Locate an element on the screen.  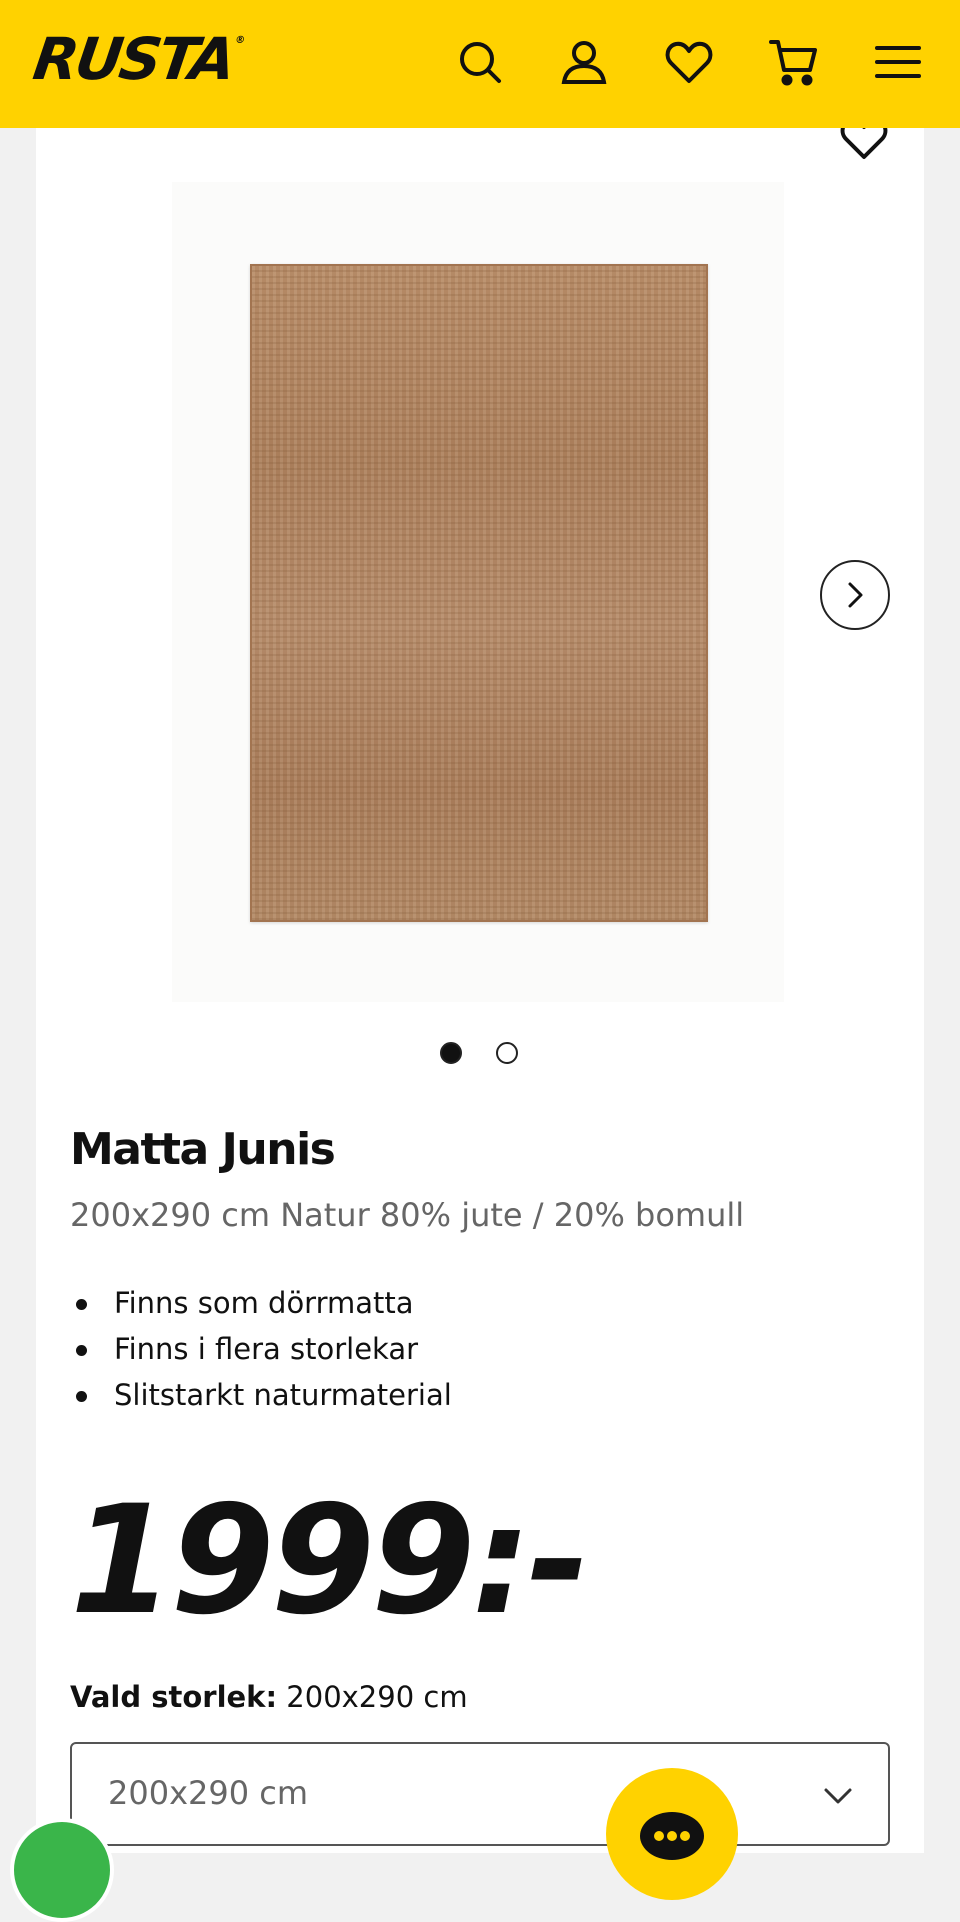
trust-badge-icon is located at coordinates (62, 1870).